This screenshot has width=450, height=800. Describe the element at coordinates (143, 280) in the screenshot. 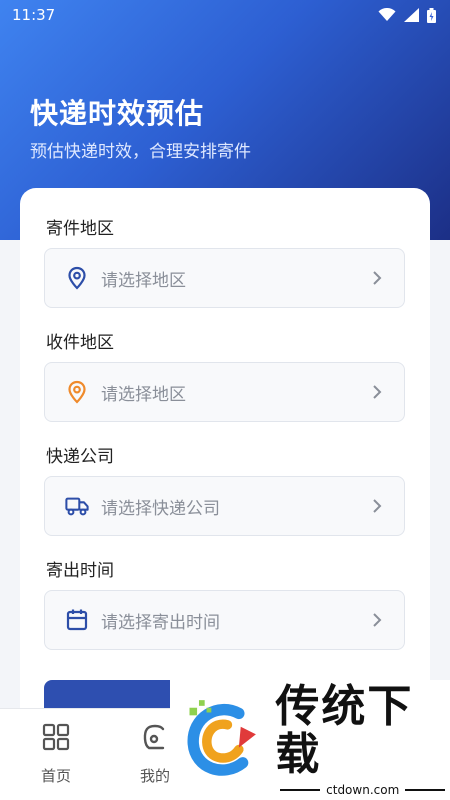

I see `sender-region-placeholder: 请选择地区` at that location.